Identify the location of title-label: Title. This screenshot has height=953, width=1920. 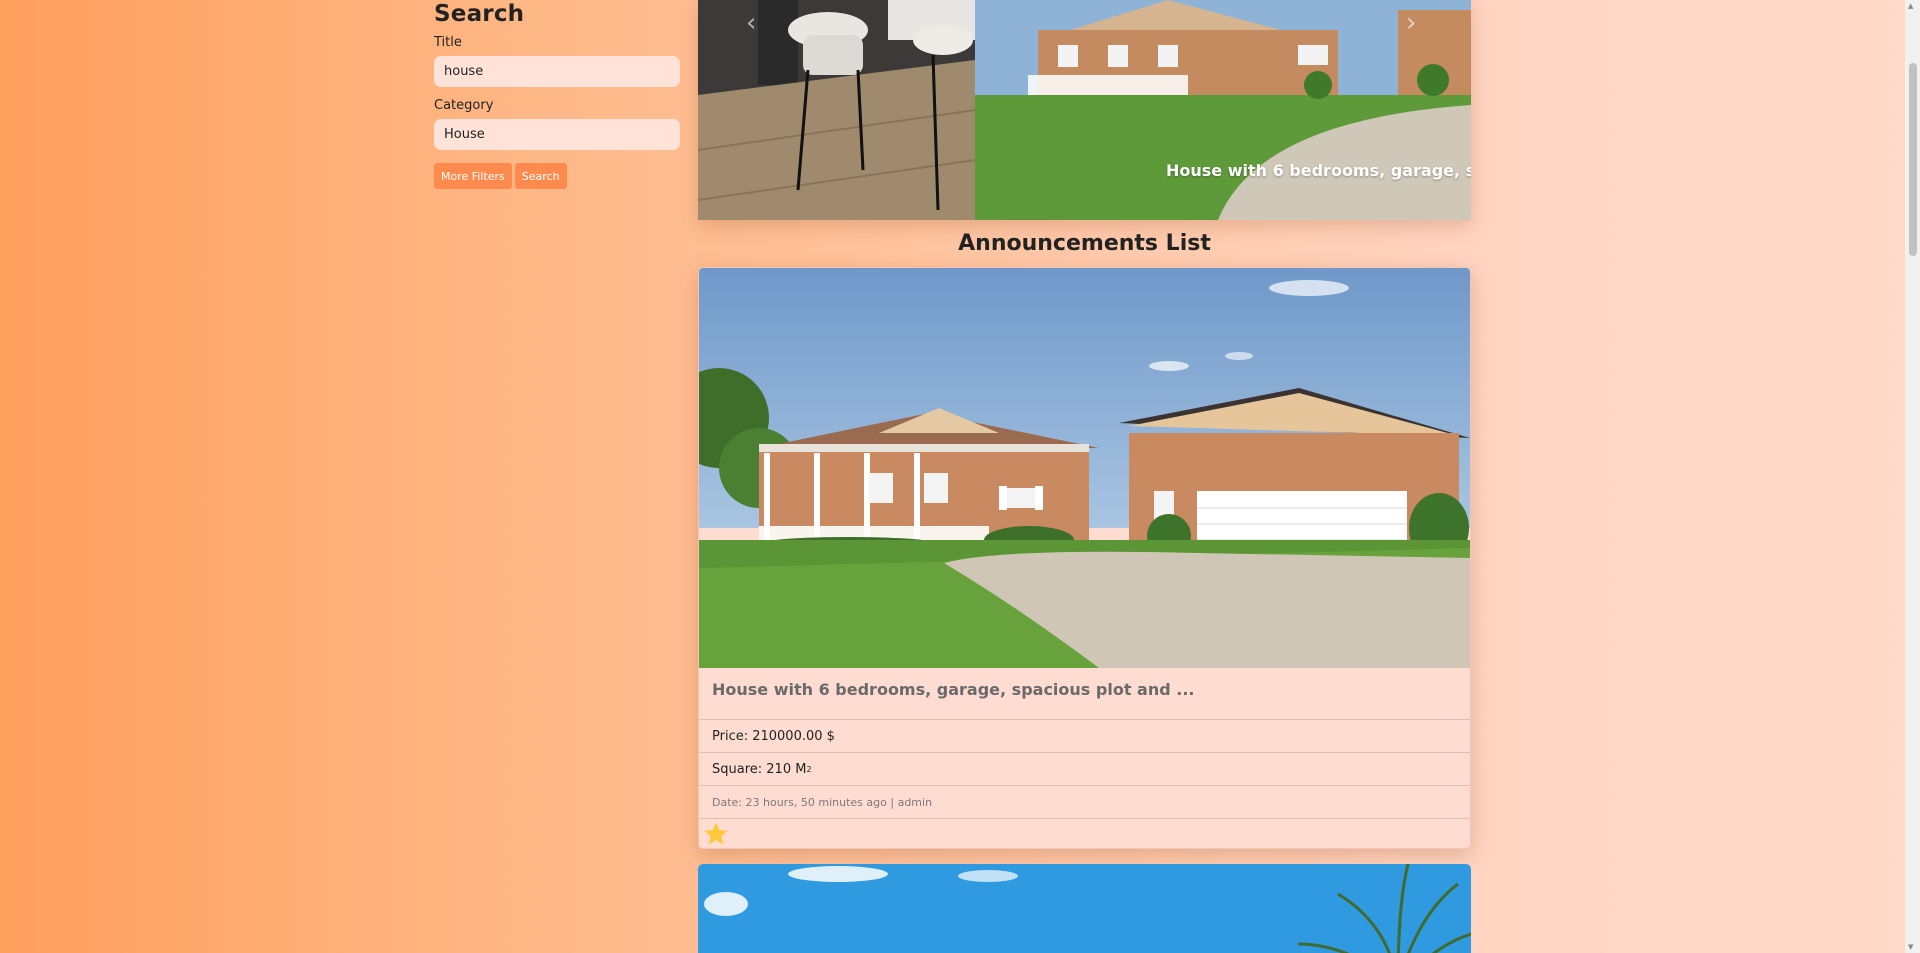
(448, 42).